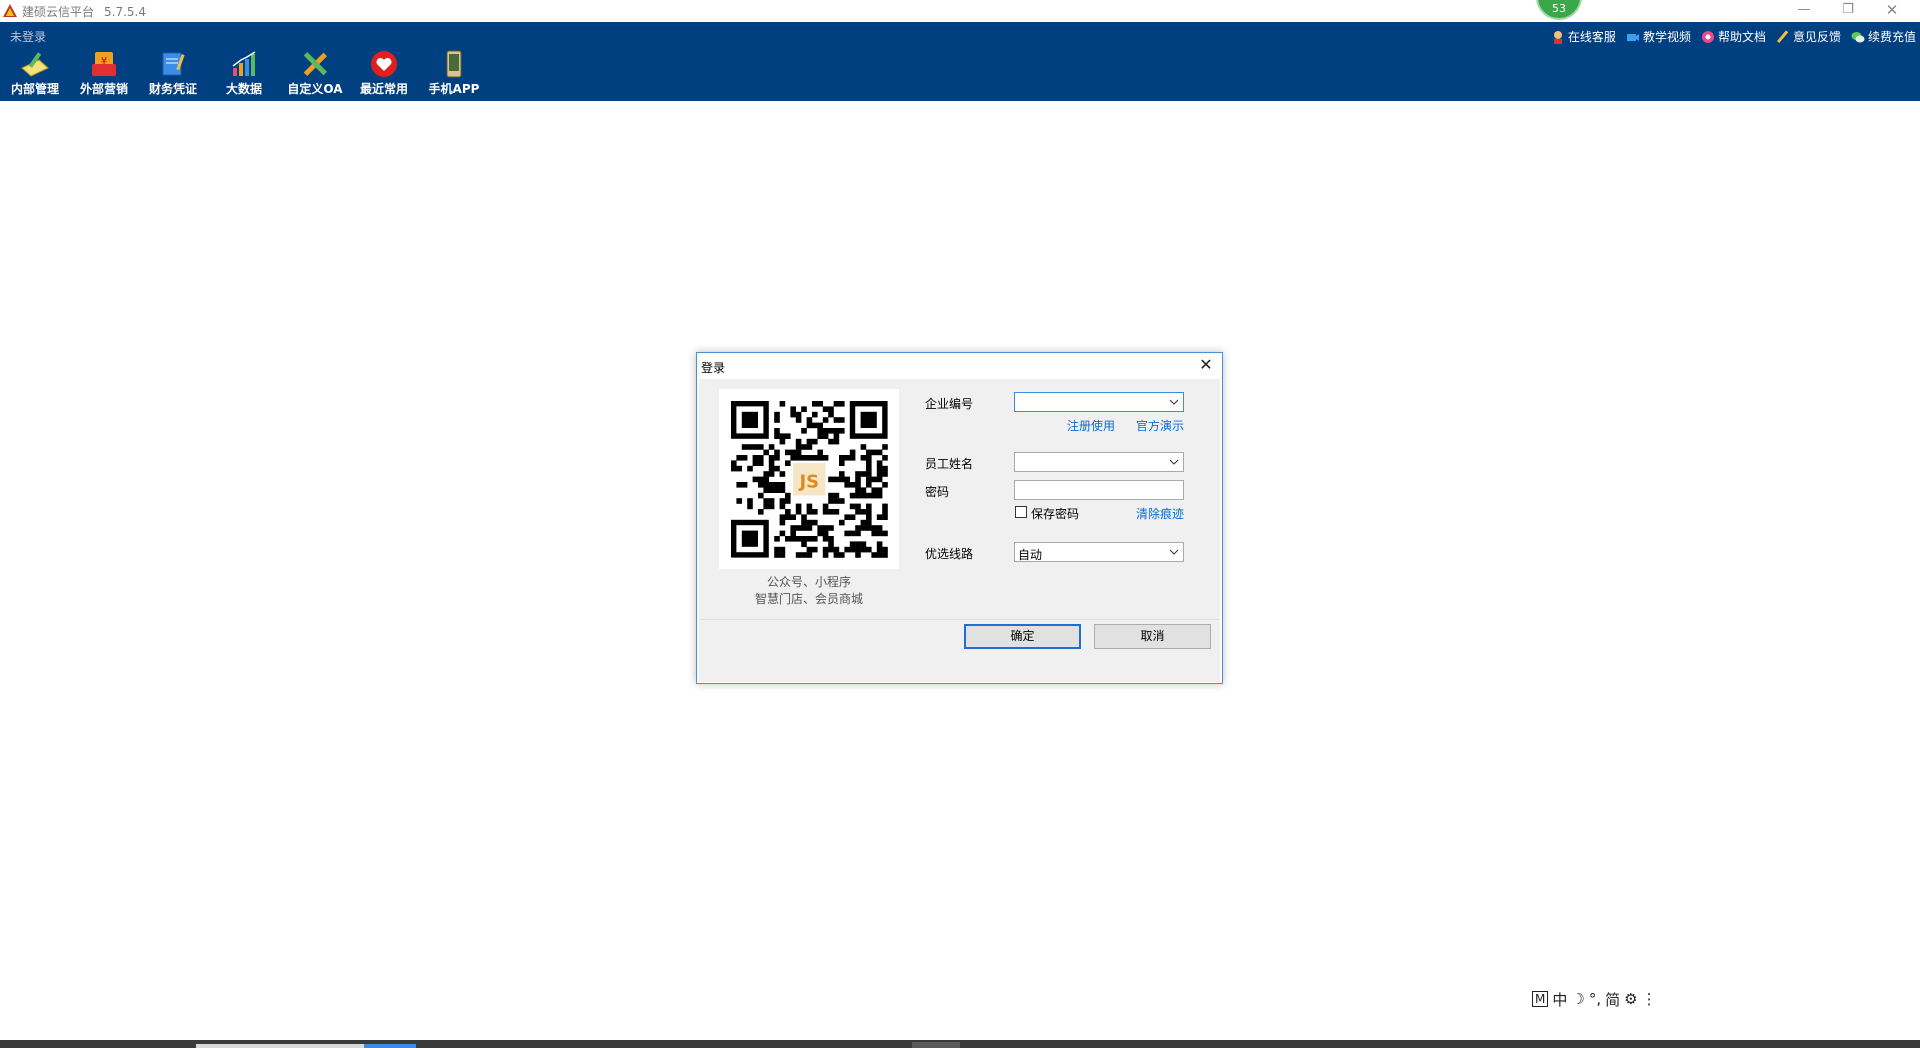 The image size is (1920, 1048). I want to click on ime-language-toggle: 中, so click(1559, 999).